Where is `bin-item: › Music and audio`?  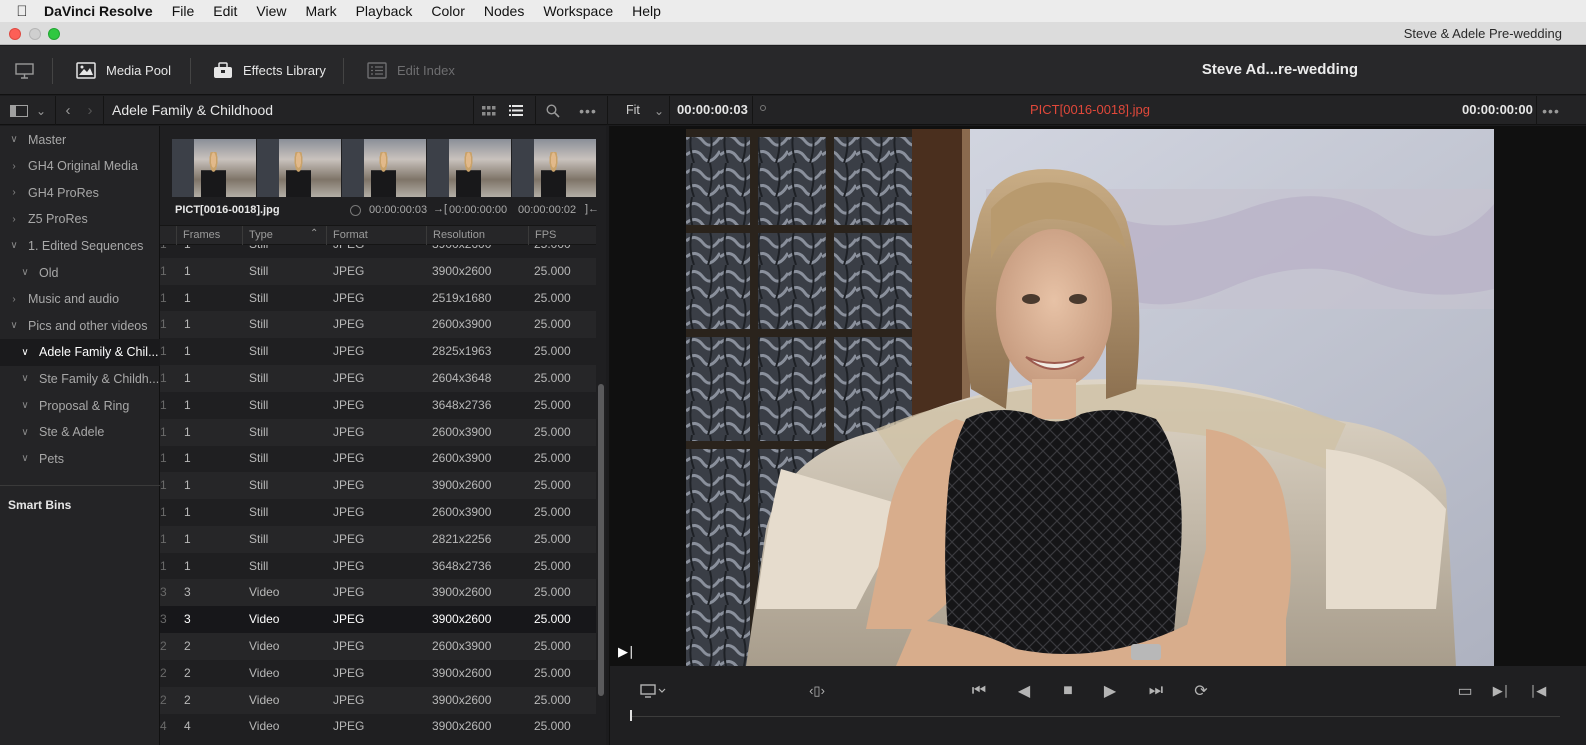 bin-item: › Music and audio is located at coordinates (80, 299).